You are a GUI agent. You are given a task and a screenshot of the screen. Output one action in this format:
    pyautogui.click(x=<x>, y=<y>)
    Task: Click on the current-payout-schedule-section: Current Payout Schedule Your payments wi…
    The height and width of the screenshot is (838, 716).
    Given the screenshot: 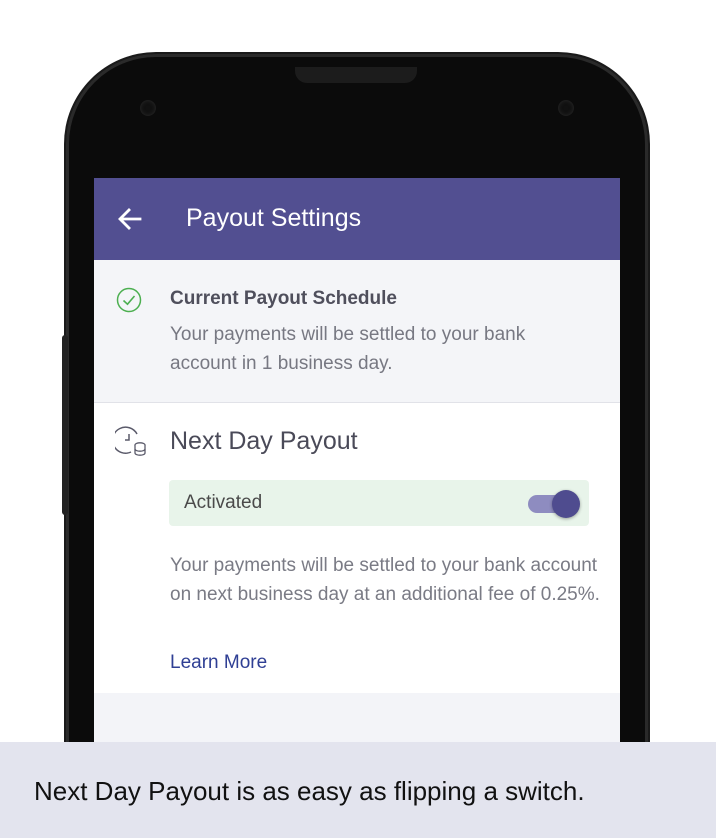 What is the action you would take?
    pyautogui.click(x=357, y=331)
    